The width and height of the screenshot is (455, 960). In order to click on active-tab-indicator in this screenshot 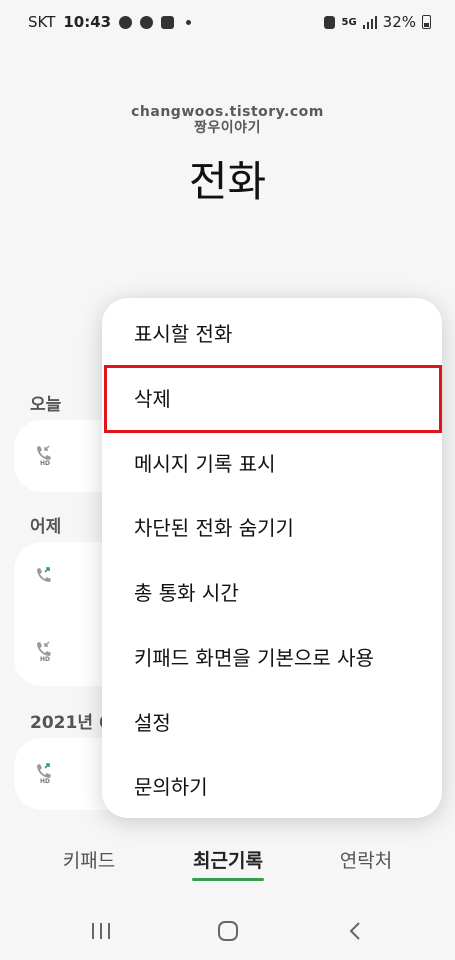, I will do `click(228, 879)`.